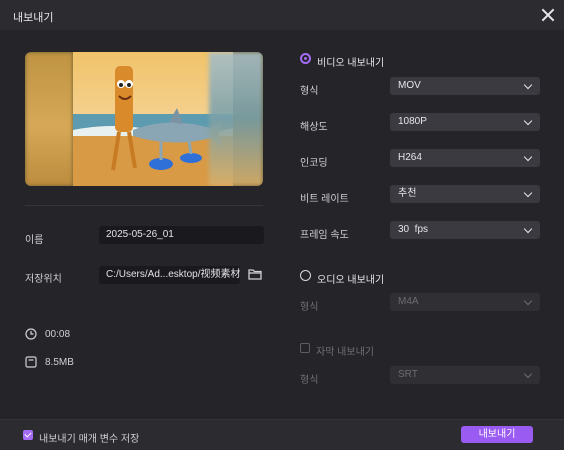 The height and width of the screenshot is (450, 564). Describe the element at coordinates (309, 91) in the screenshot. I see `format-label: 형식` at that location.